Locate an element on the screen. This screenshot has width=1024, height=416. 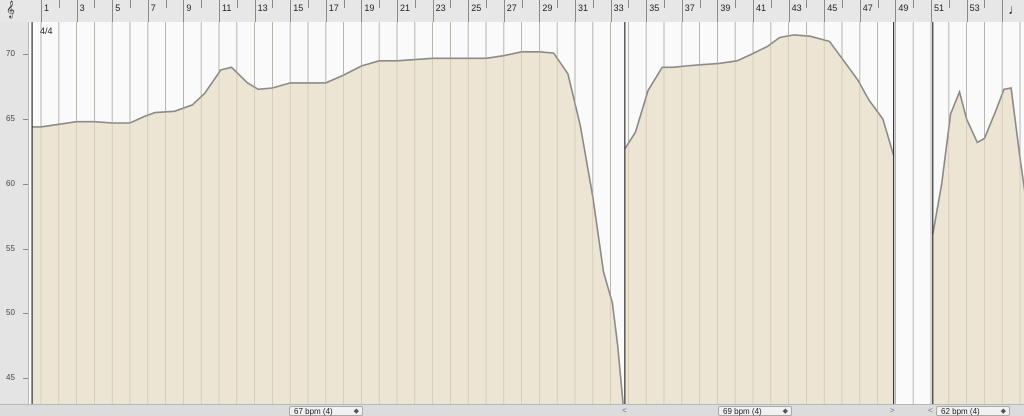
y-axis-label: 70 is located at coordinates (10, 54).